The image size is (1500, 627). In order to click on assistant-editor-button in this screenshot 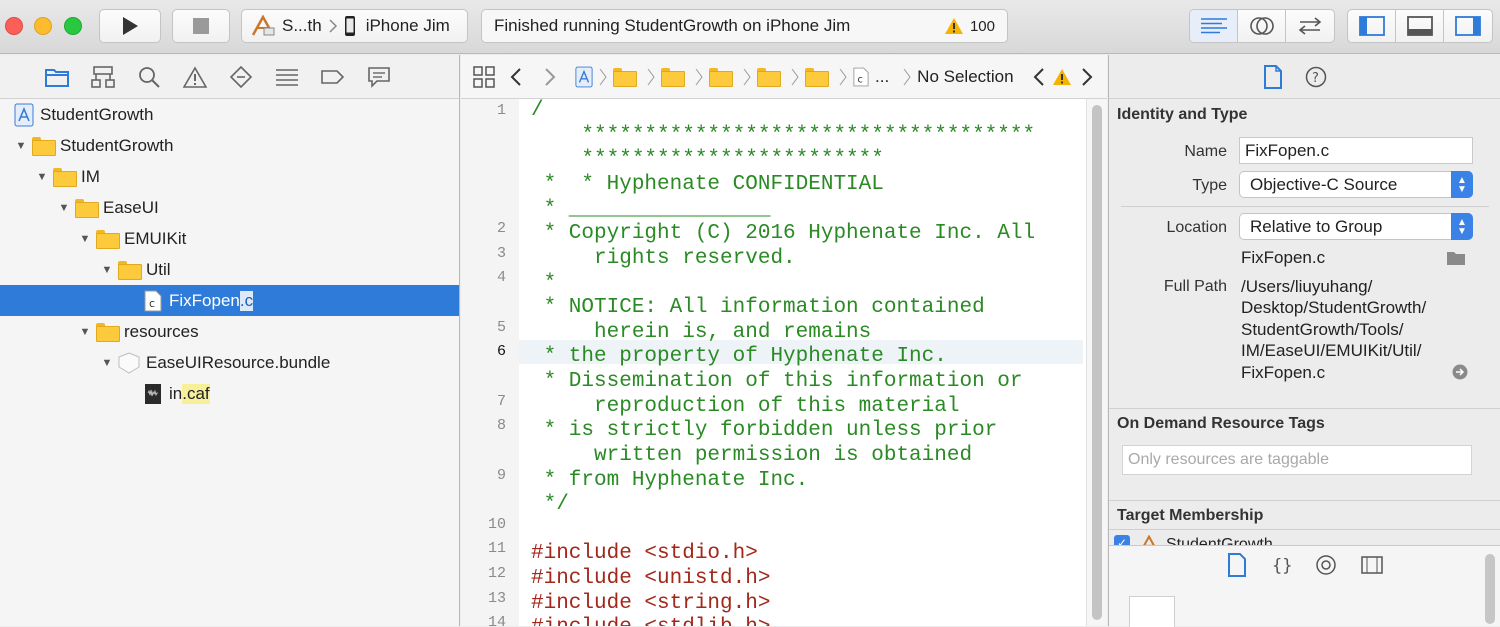, I will do `click(1262, 26)`.